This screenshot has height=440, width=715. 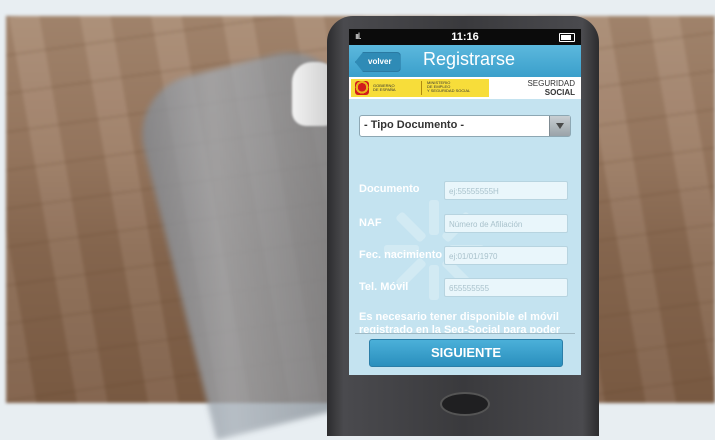 What do you see at coordinates (384, 87) in the screenshot?
I see `gobierno-text: GOBIERNO DE ESPAÑA` at bounding box center [384, 87].